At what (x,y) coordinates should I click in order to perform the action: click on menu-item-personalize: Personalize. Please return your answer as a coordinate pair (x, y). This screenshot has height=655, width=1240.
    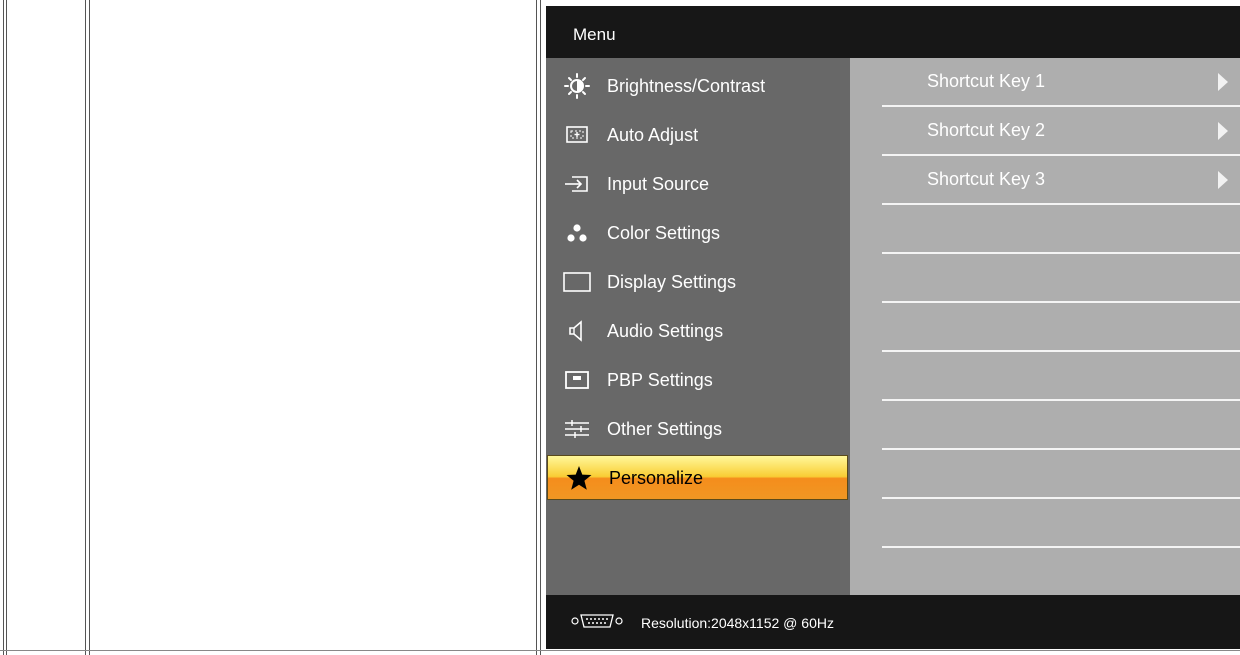
    Looking at the image, I should click on (697, 477).